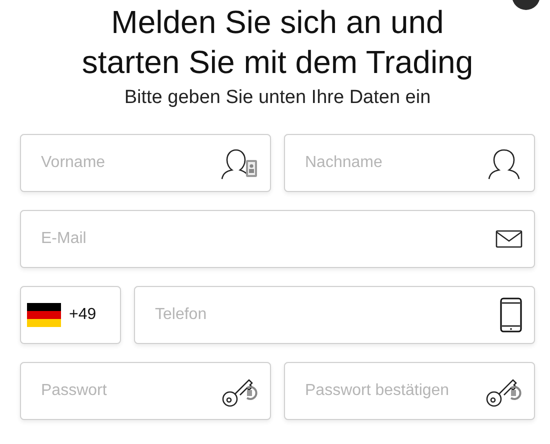 This screenshot has height=444, width=550. What do you see at coordinates (509, 239) in the screenshot?
I see `mail-icon` at bounding box center [509, 239].